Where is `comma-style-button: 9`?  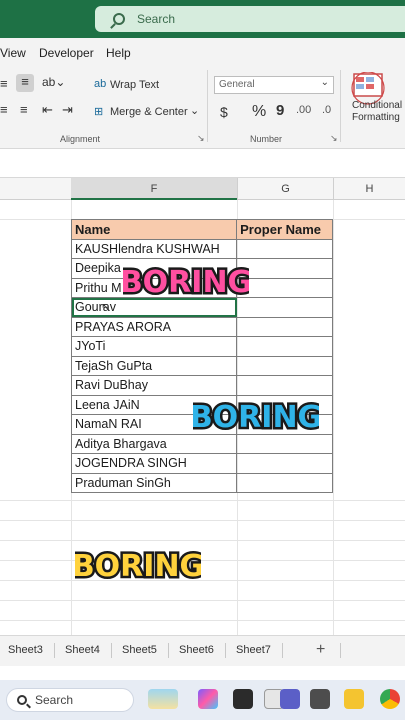
comma-style-button: 9 is located at coordinates (280, 110).